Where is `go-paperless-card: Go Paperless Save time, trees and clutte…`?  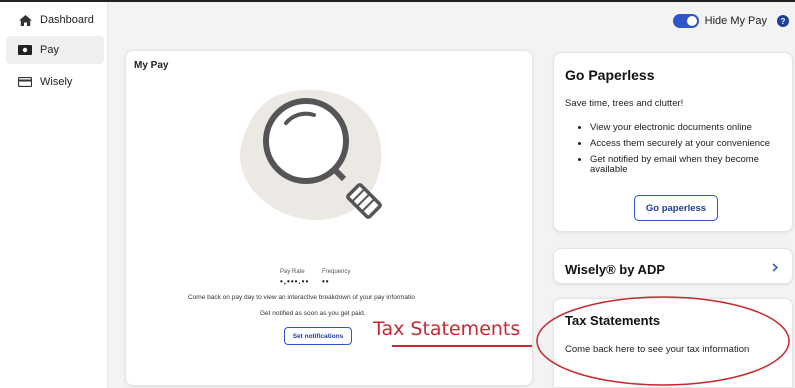 go-paperless-card: Go Paperless Save time, trees and clutte… is located at coordinates (673, 142).